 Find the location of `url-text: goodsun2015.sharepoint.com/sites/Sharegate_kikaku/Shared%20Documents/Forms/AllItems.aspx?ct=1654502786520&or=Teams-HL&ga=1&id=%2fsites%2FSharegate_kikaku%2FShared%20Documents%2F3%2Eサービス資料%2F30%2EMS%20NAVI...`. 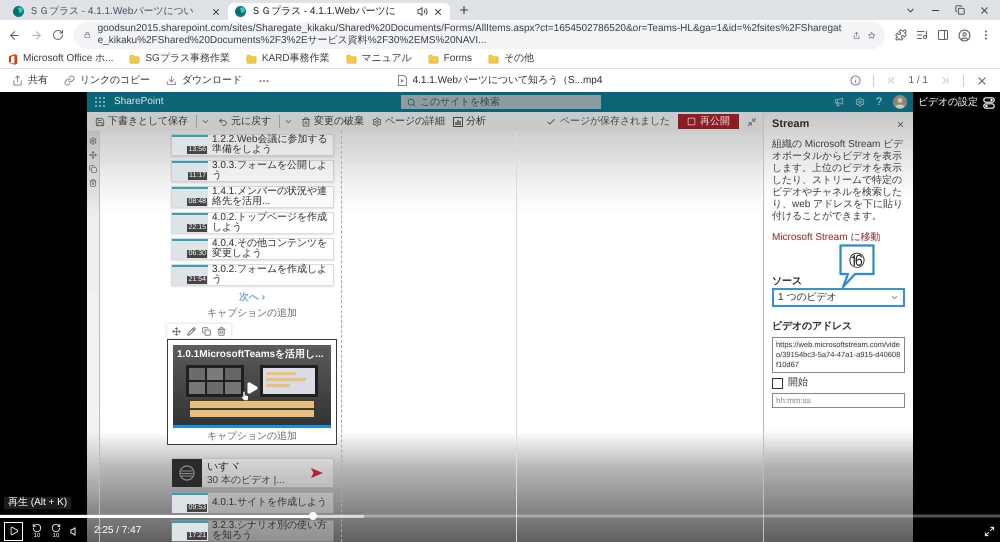

url-text: goodsun2015.sharepoint.com/sites/Sharegate_kikaku/Shared%20Documents/Forms/AllItems.aspx?ct=1654502786520&or=Teams-HL&ga=1&id=%2fsites%2FSharegate_kikaku%2FShared%20Documents%2F3%2Eサービス資料%2F30%2EMS%20NAVI... is located at coordinates (470, 35).